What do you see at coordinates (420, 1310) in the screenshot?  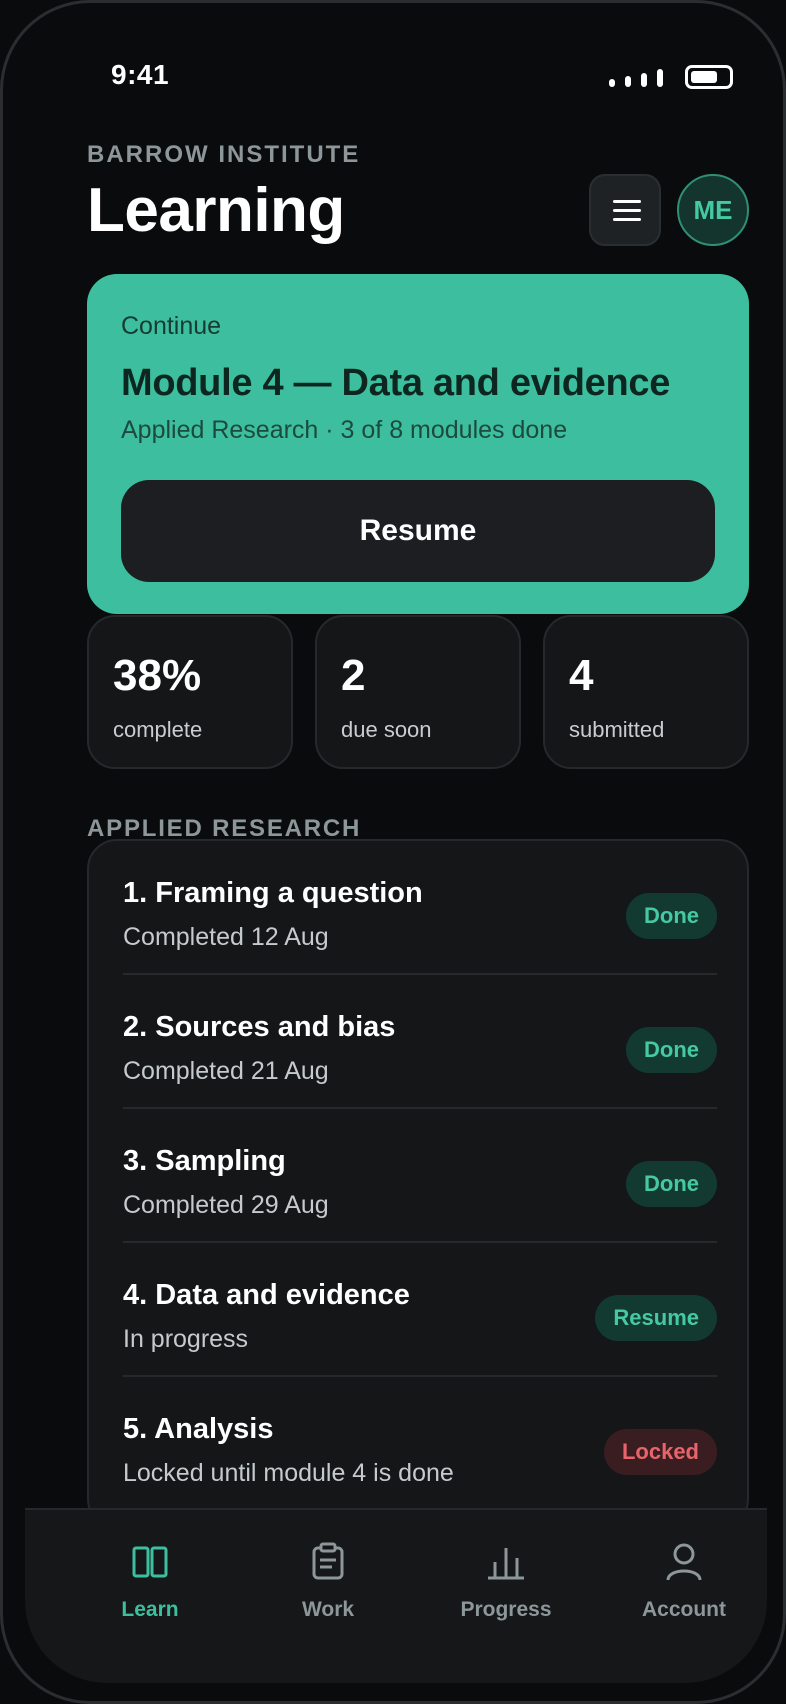 I see `module-row: 4. Data and evidence In progress Resume` at bounding box center [420, 1310].